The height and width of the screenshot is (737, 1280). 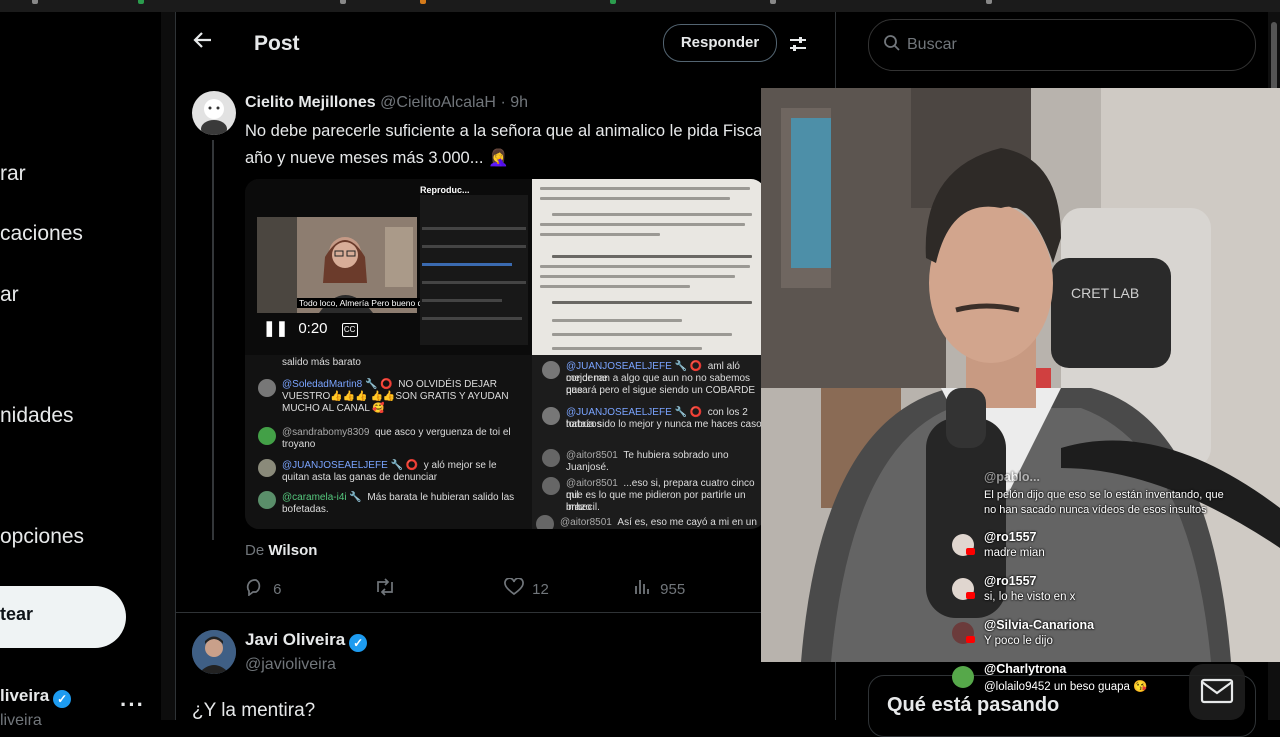 What do you see at coordinates (333, 408) in the screenshot?
I see `chat-line: MUCHO AL CANAL 🥰` at bounding box center [333, 408].